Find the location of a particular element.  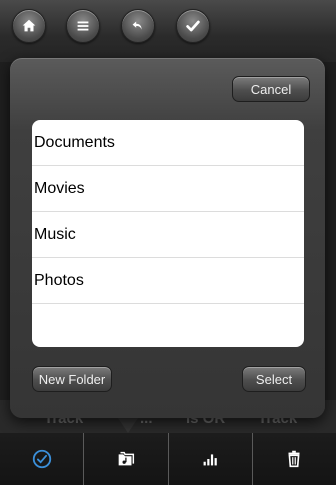

folder-label: Music is located at coordinates (55, 234).